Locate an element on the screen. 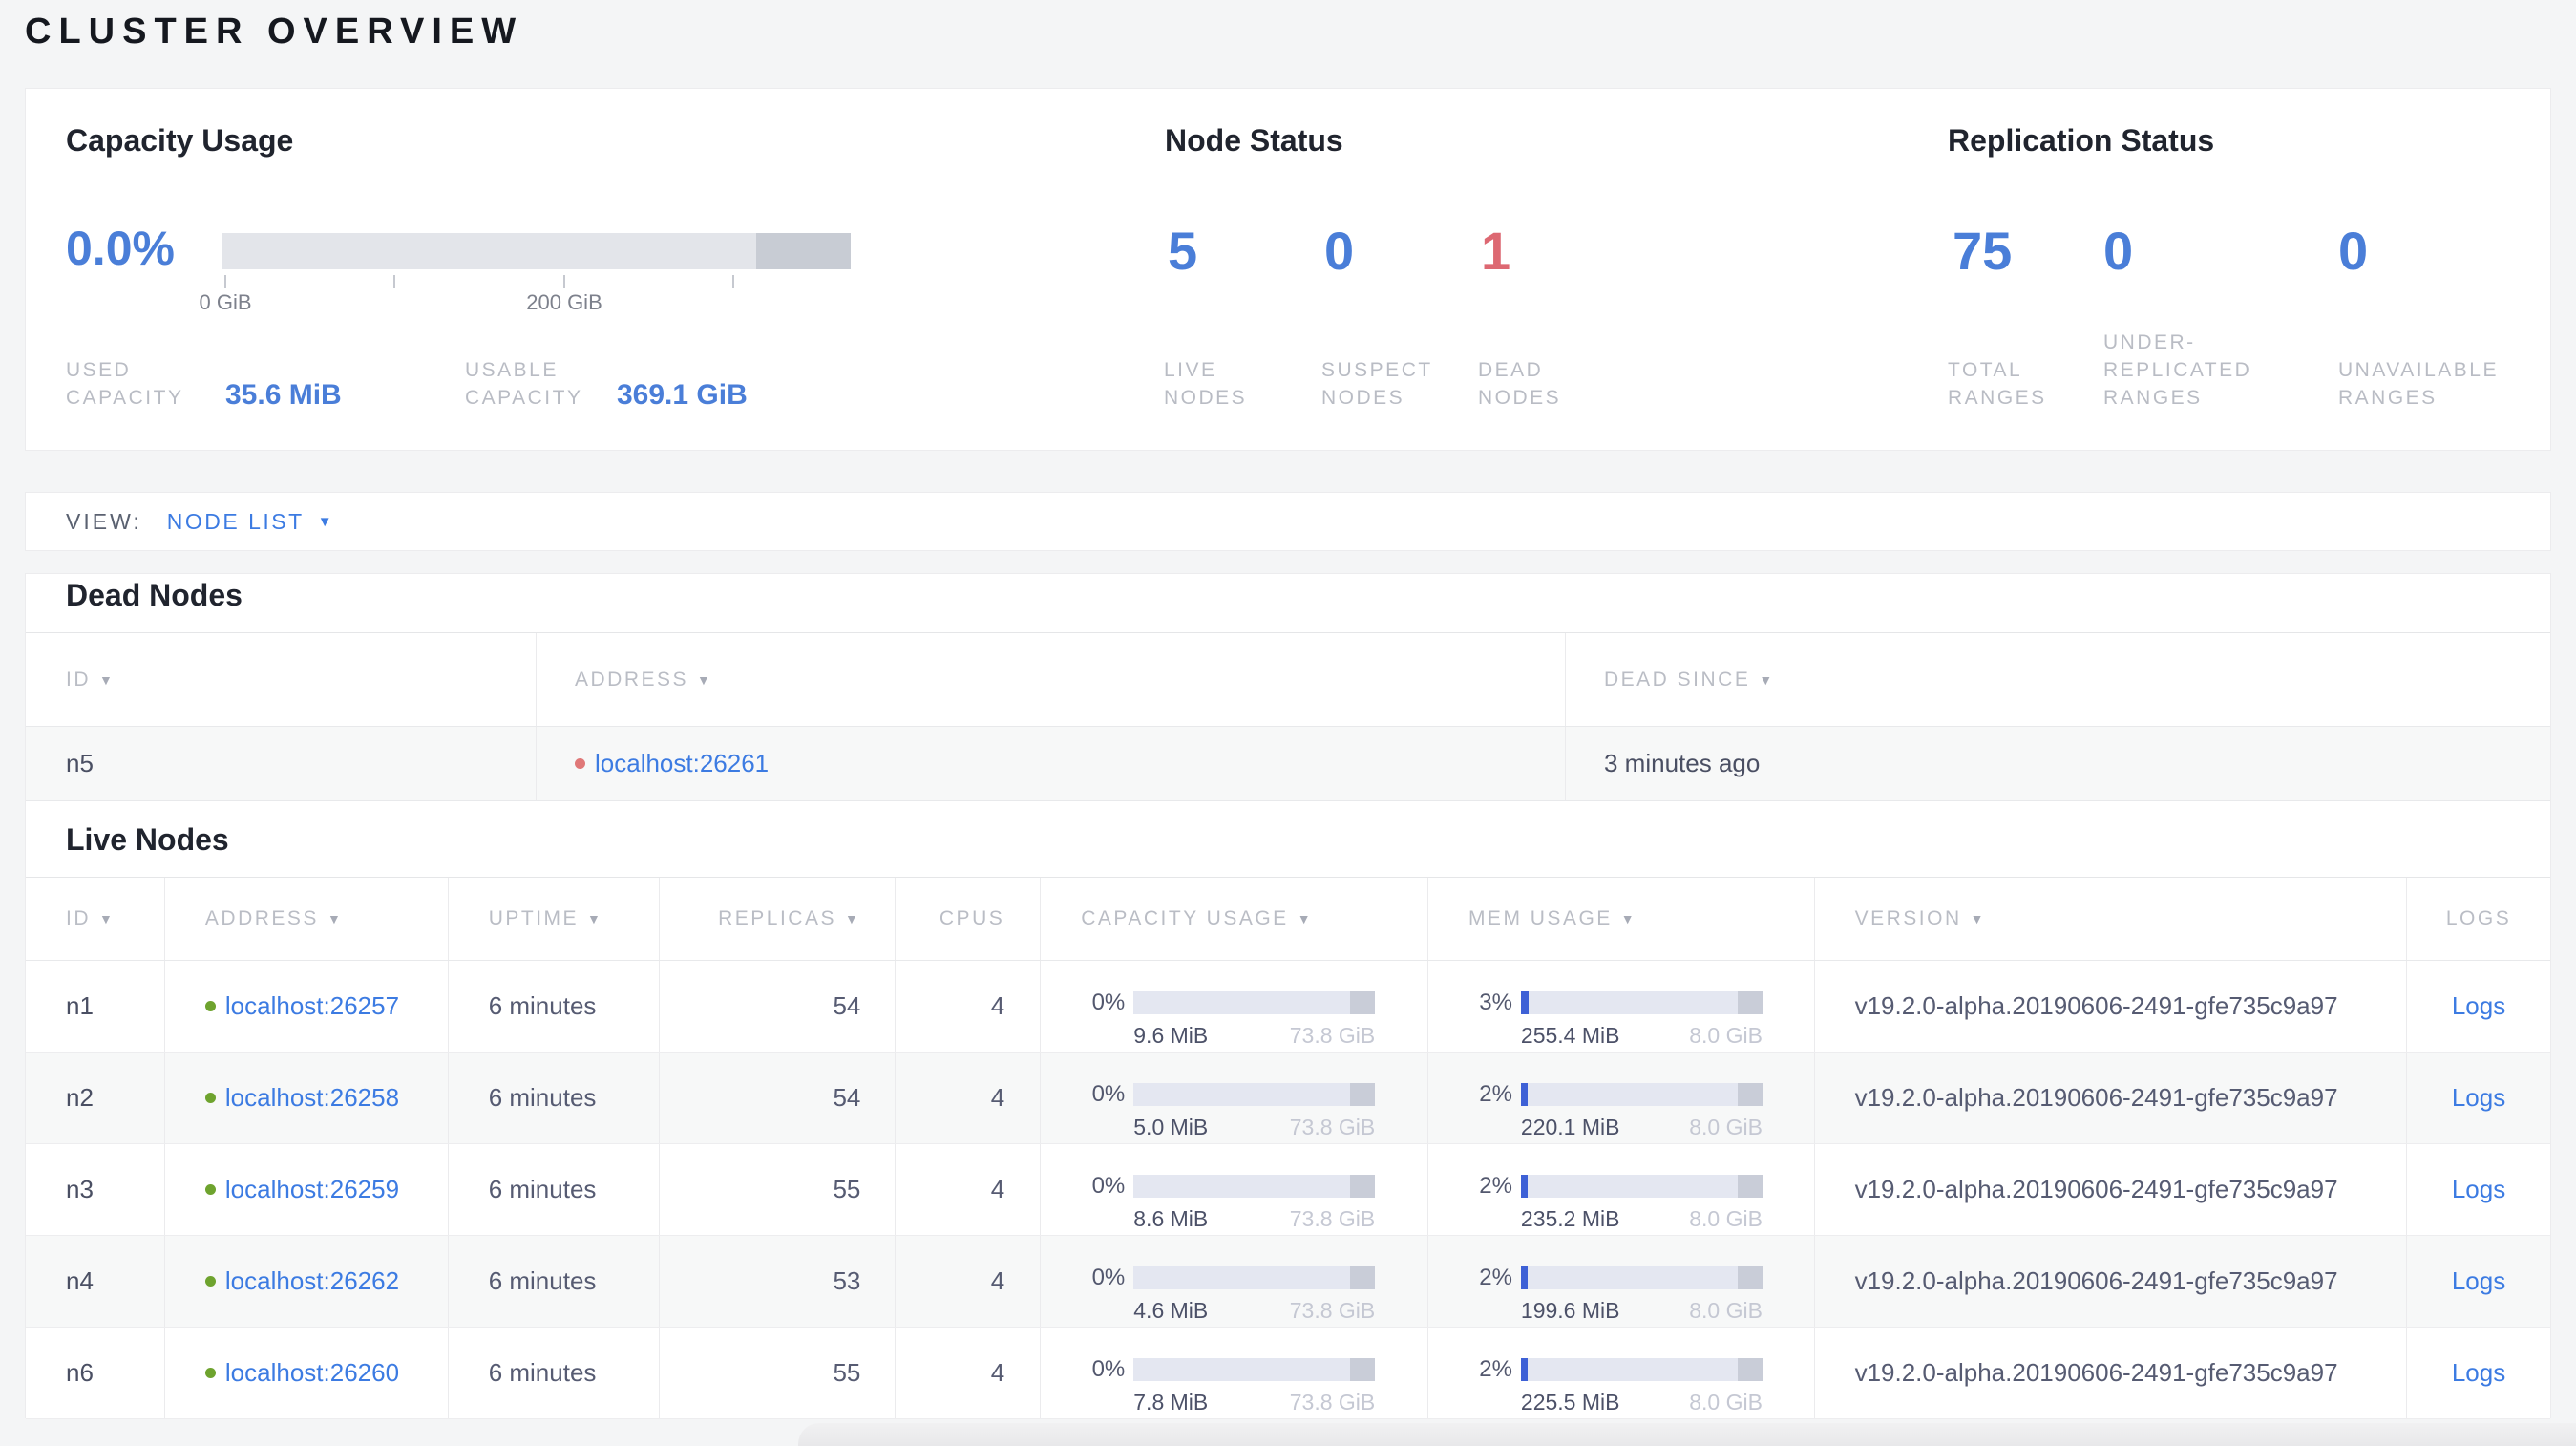 This screenshot has width=2576, height=1446. page-title: CLUSTER OVERVIEW is located at coordinates (274, 31).